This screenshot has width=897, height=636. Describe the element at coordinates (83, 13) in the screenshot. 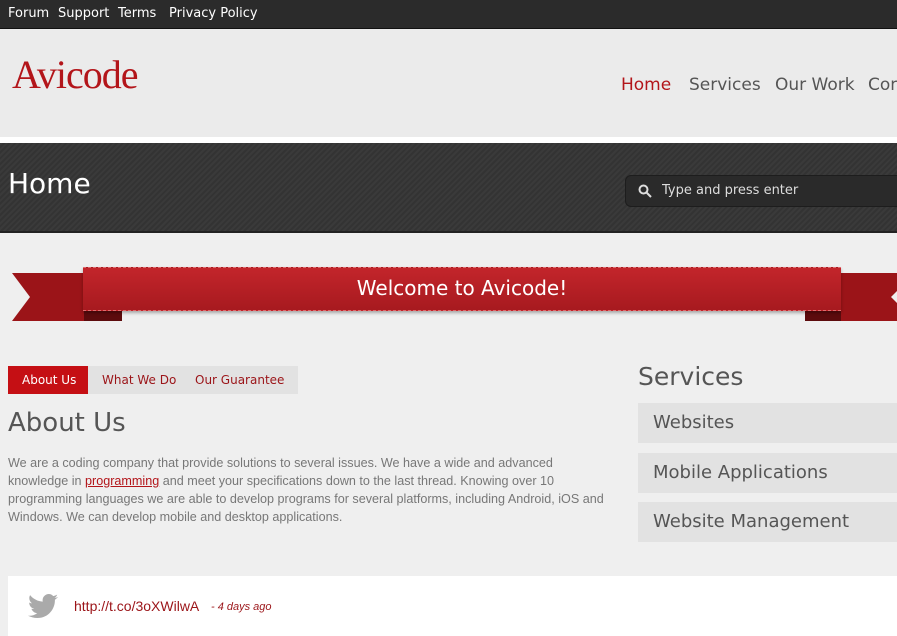

I see `topbar-link-support: Support` at that location.